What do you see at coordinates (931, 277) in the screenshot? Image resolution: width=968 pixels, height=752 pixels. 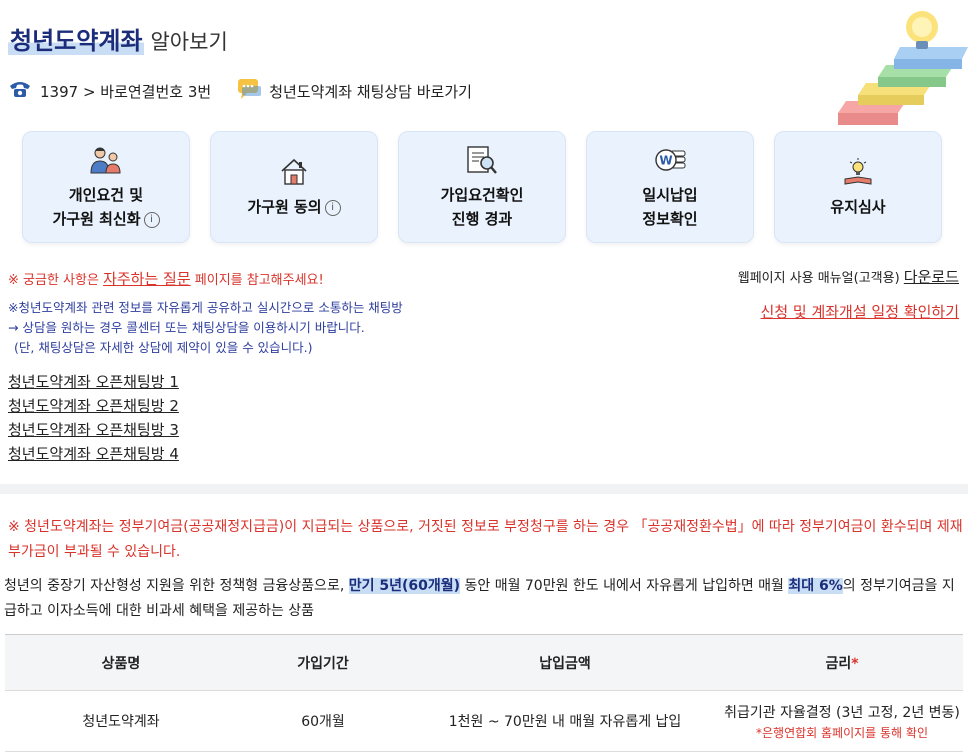 I see `manual-download-link: 다운로드` at bounding box center [931, 277].